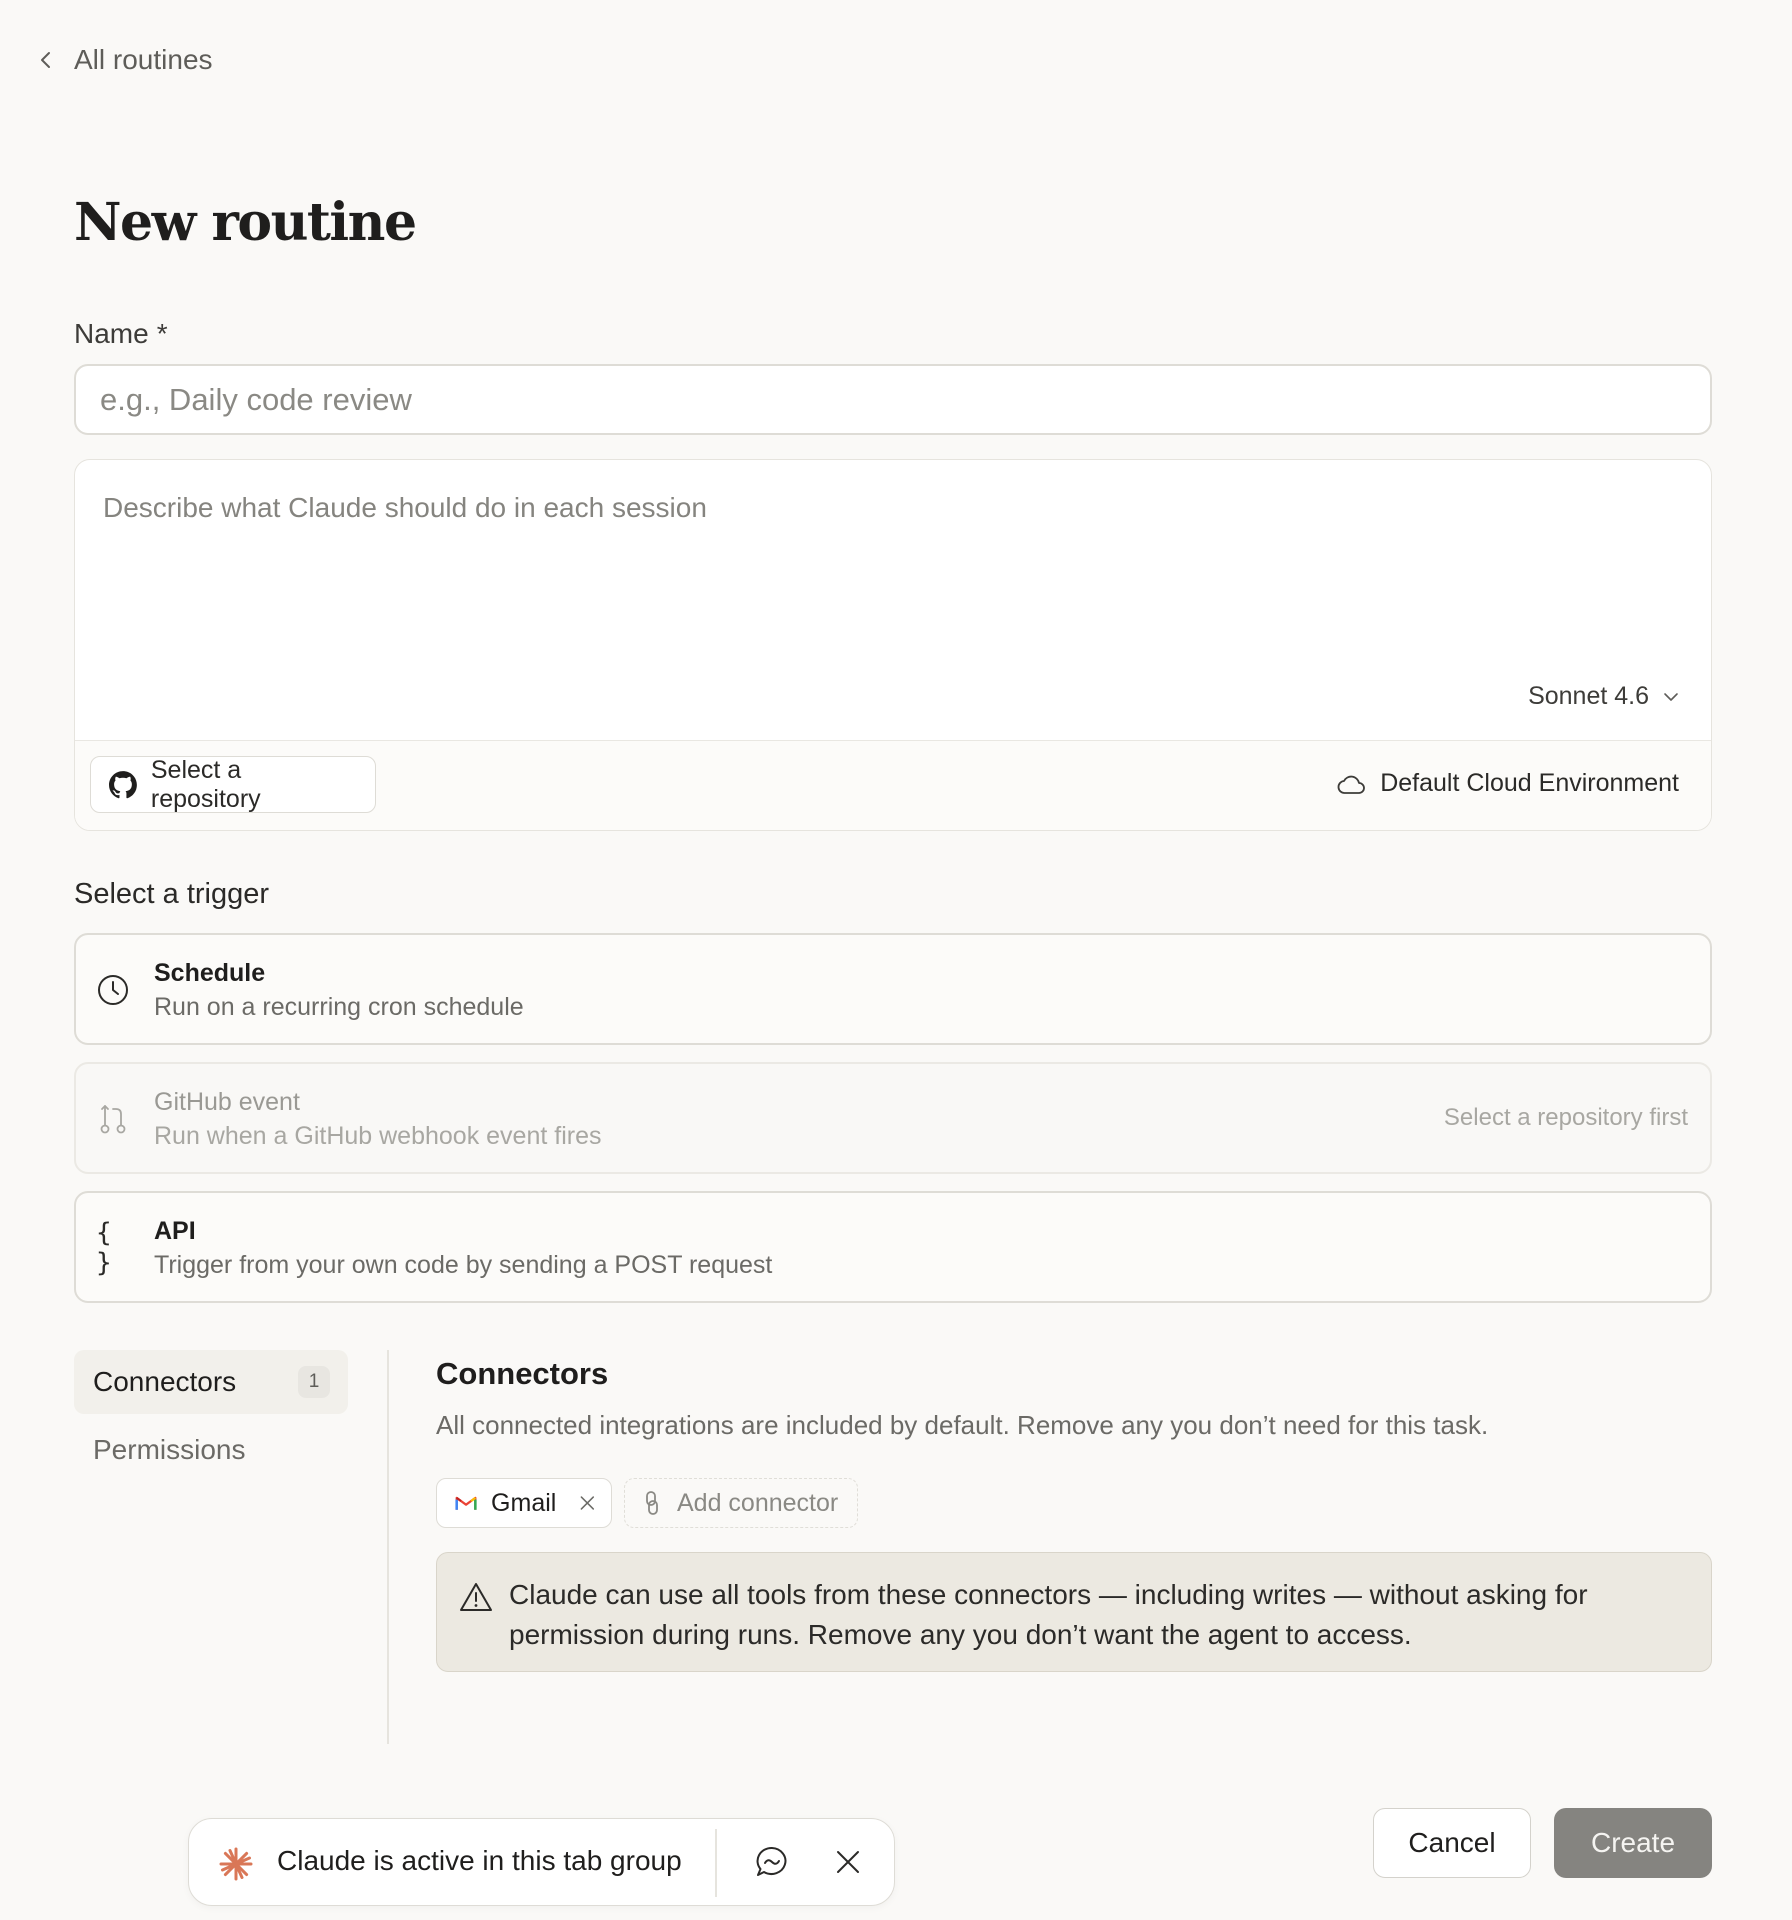 The height and width of the screenshot is (1920, 1792). Describe the element at coordinates (1351, 784) in the screenshot. I see `cloud-icon` at that location.